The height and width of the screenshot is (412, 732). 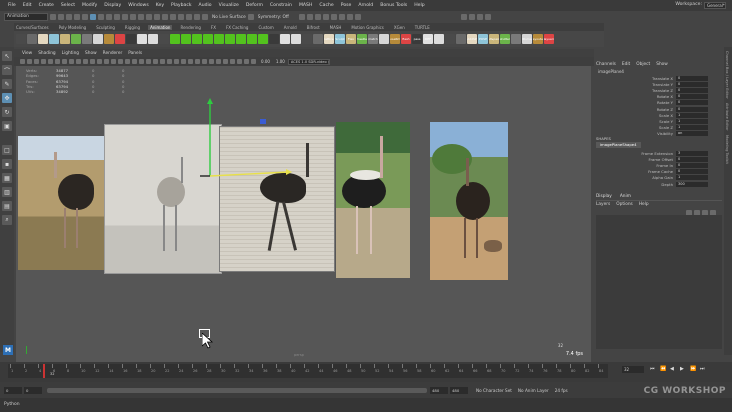 I want to click on channel-name: Frame In, so click(x=636, y=165).